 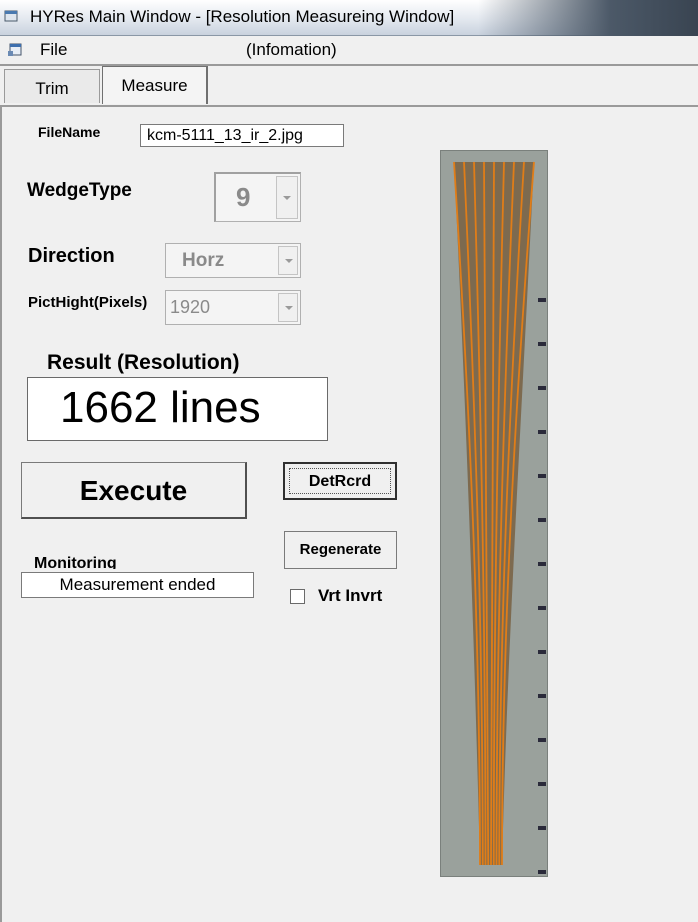 I want to click on detrcrd-button: DetRcrd, so click(x=340, y=481).